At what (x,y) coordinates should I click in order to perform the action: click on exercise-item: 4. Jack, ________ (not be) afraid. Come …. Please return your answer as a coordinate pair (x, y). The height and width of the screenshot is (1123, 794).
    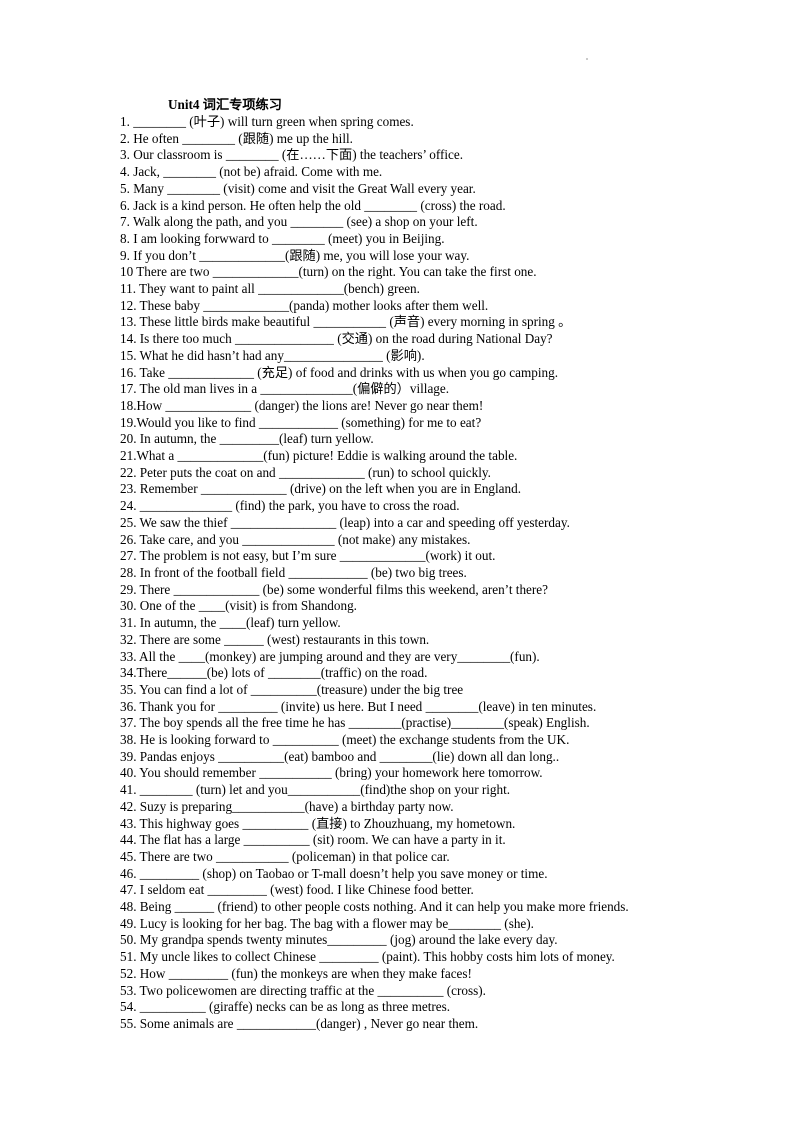
    Looking at the image, I should click on (251, 172).